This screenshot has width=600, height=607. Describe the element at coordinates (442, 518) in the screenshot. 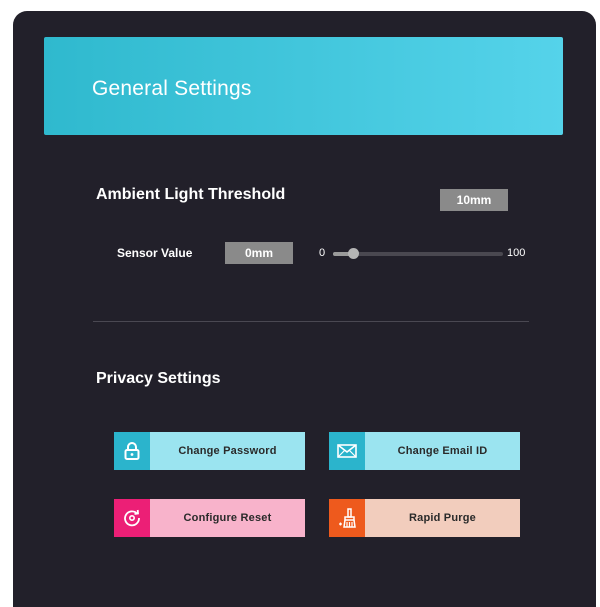

I see `rapid-purge-label: Rapid Purge` at that location.